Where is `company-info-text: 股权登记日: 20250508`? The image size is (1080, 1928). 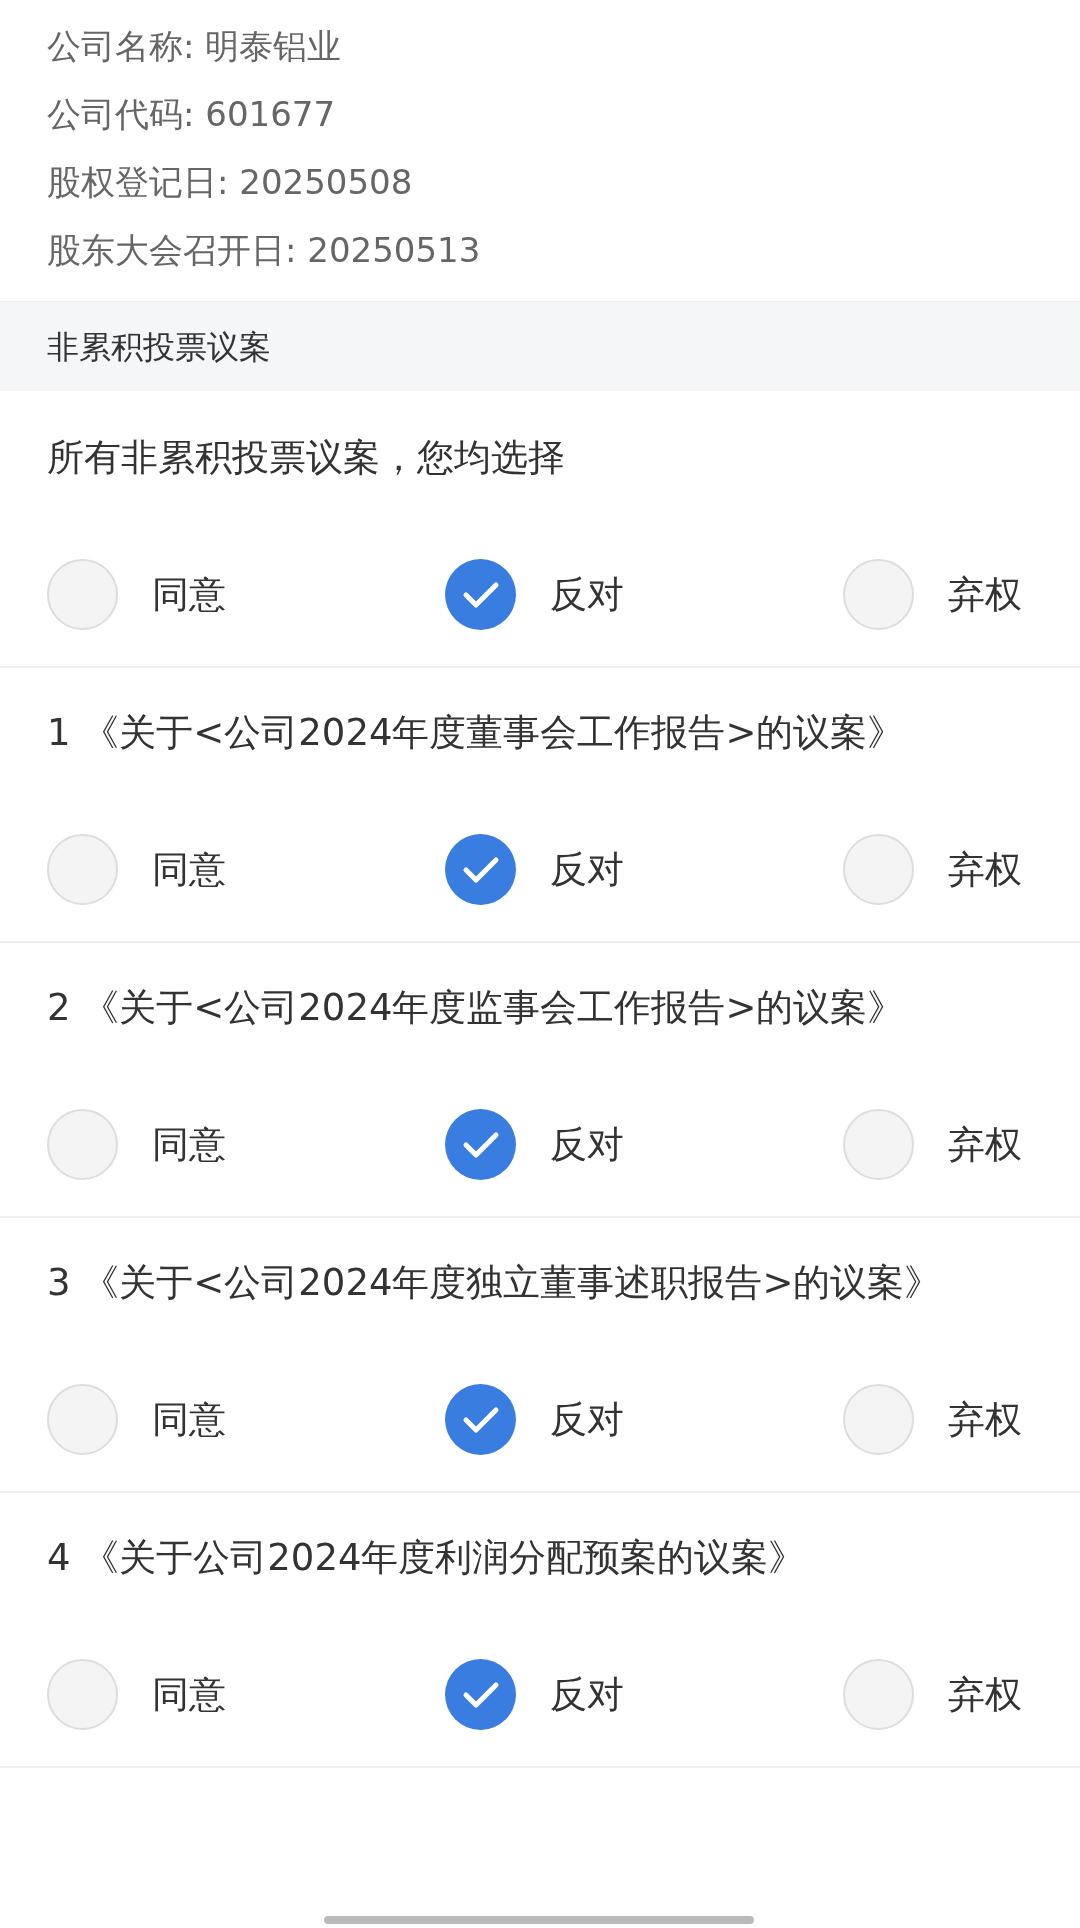 company-info-text: 股权登记日: 20250508 is located at coordinates (230, 182).